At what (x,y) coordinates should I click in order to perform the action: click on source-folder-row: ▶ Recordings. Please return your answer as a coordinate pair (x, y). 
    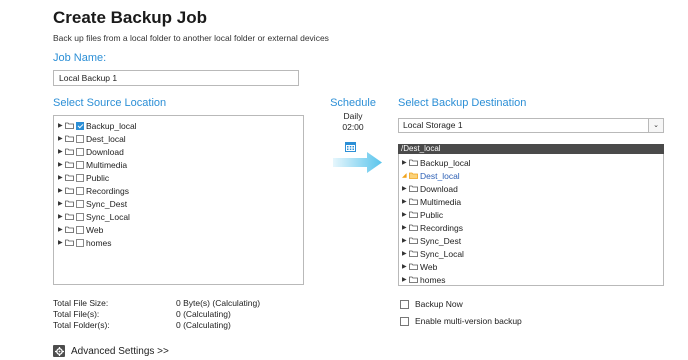
    Looking at the image, I should click on (180, 190).